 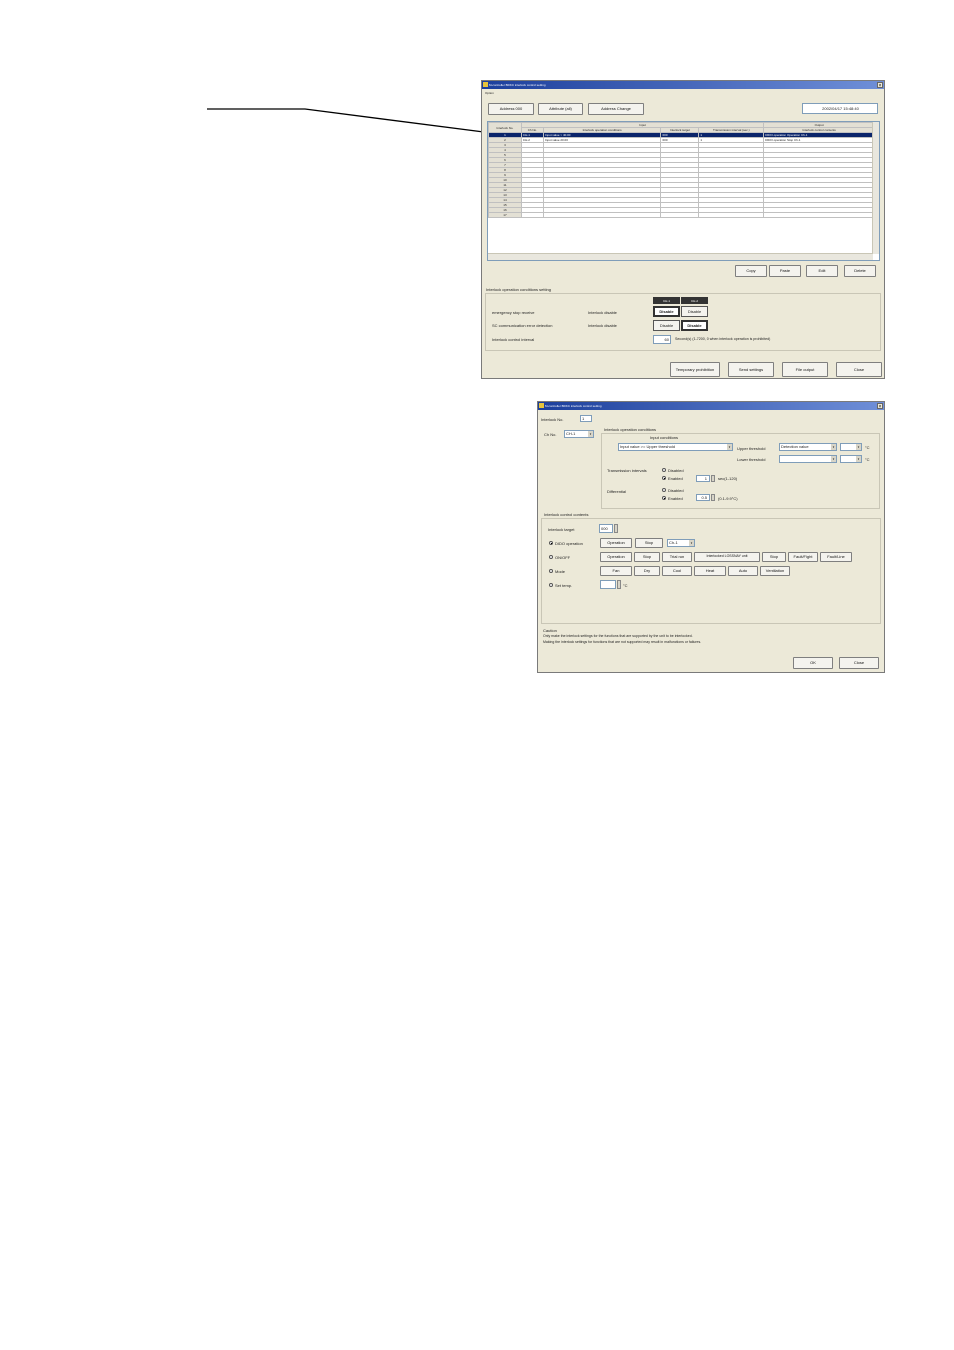 I want to click on table-horizontal-scrollbar, so click(x=680, y=256).